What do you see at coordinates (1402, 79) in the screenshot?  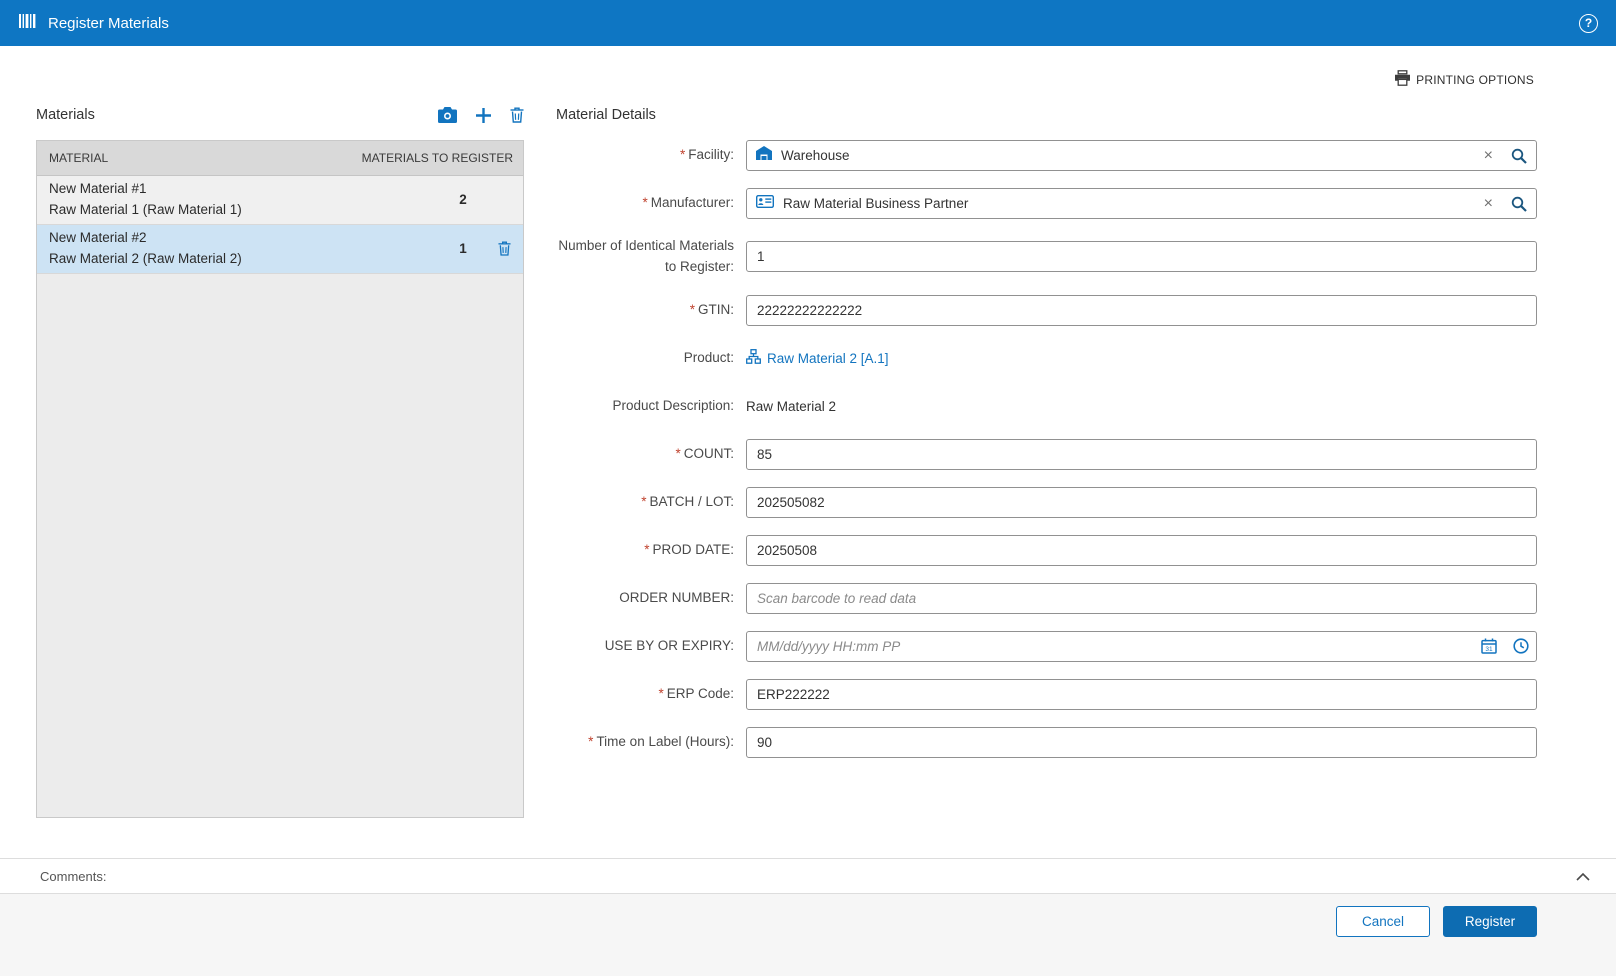 I see `printer-icon` at bounding box center [1402, 79].